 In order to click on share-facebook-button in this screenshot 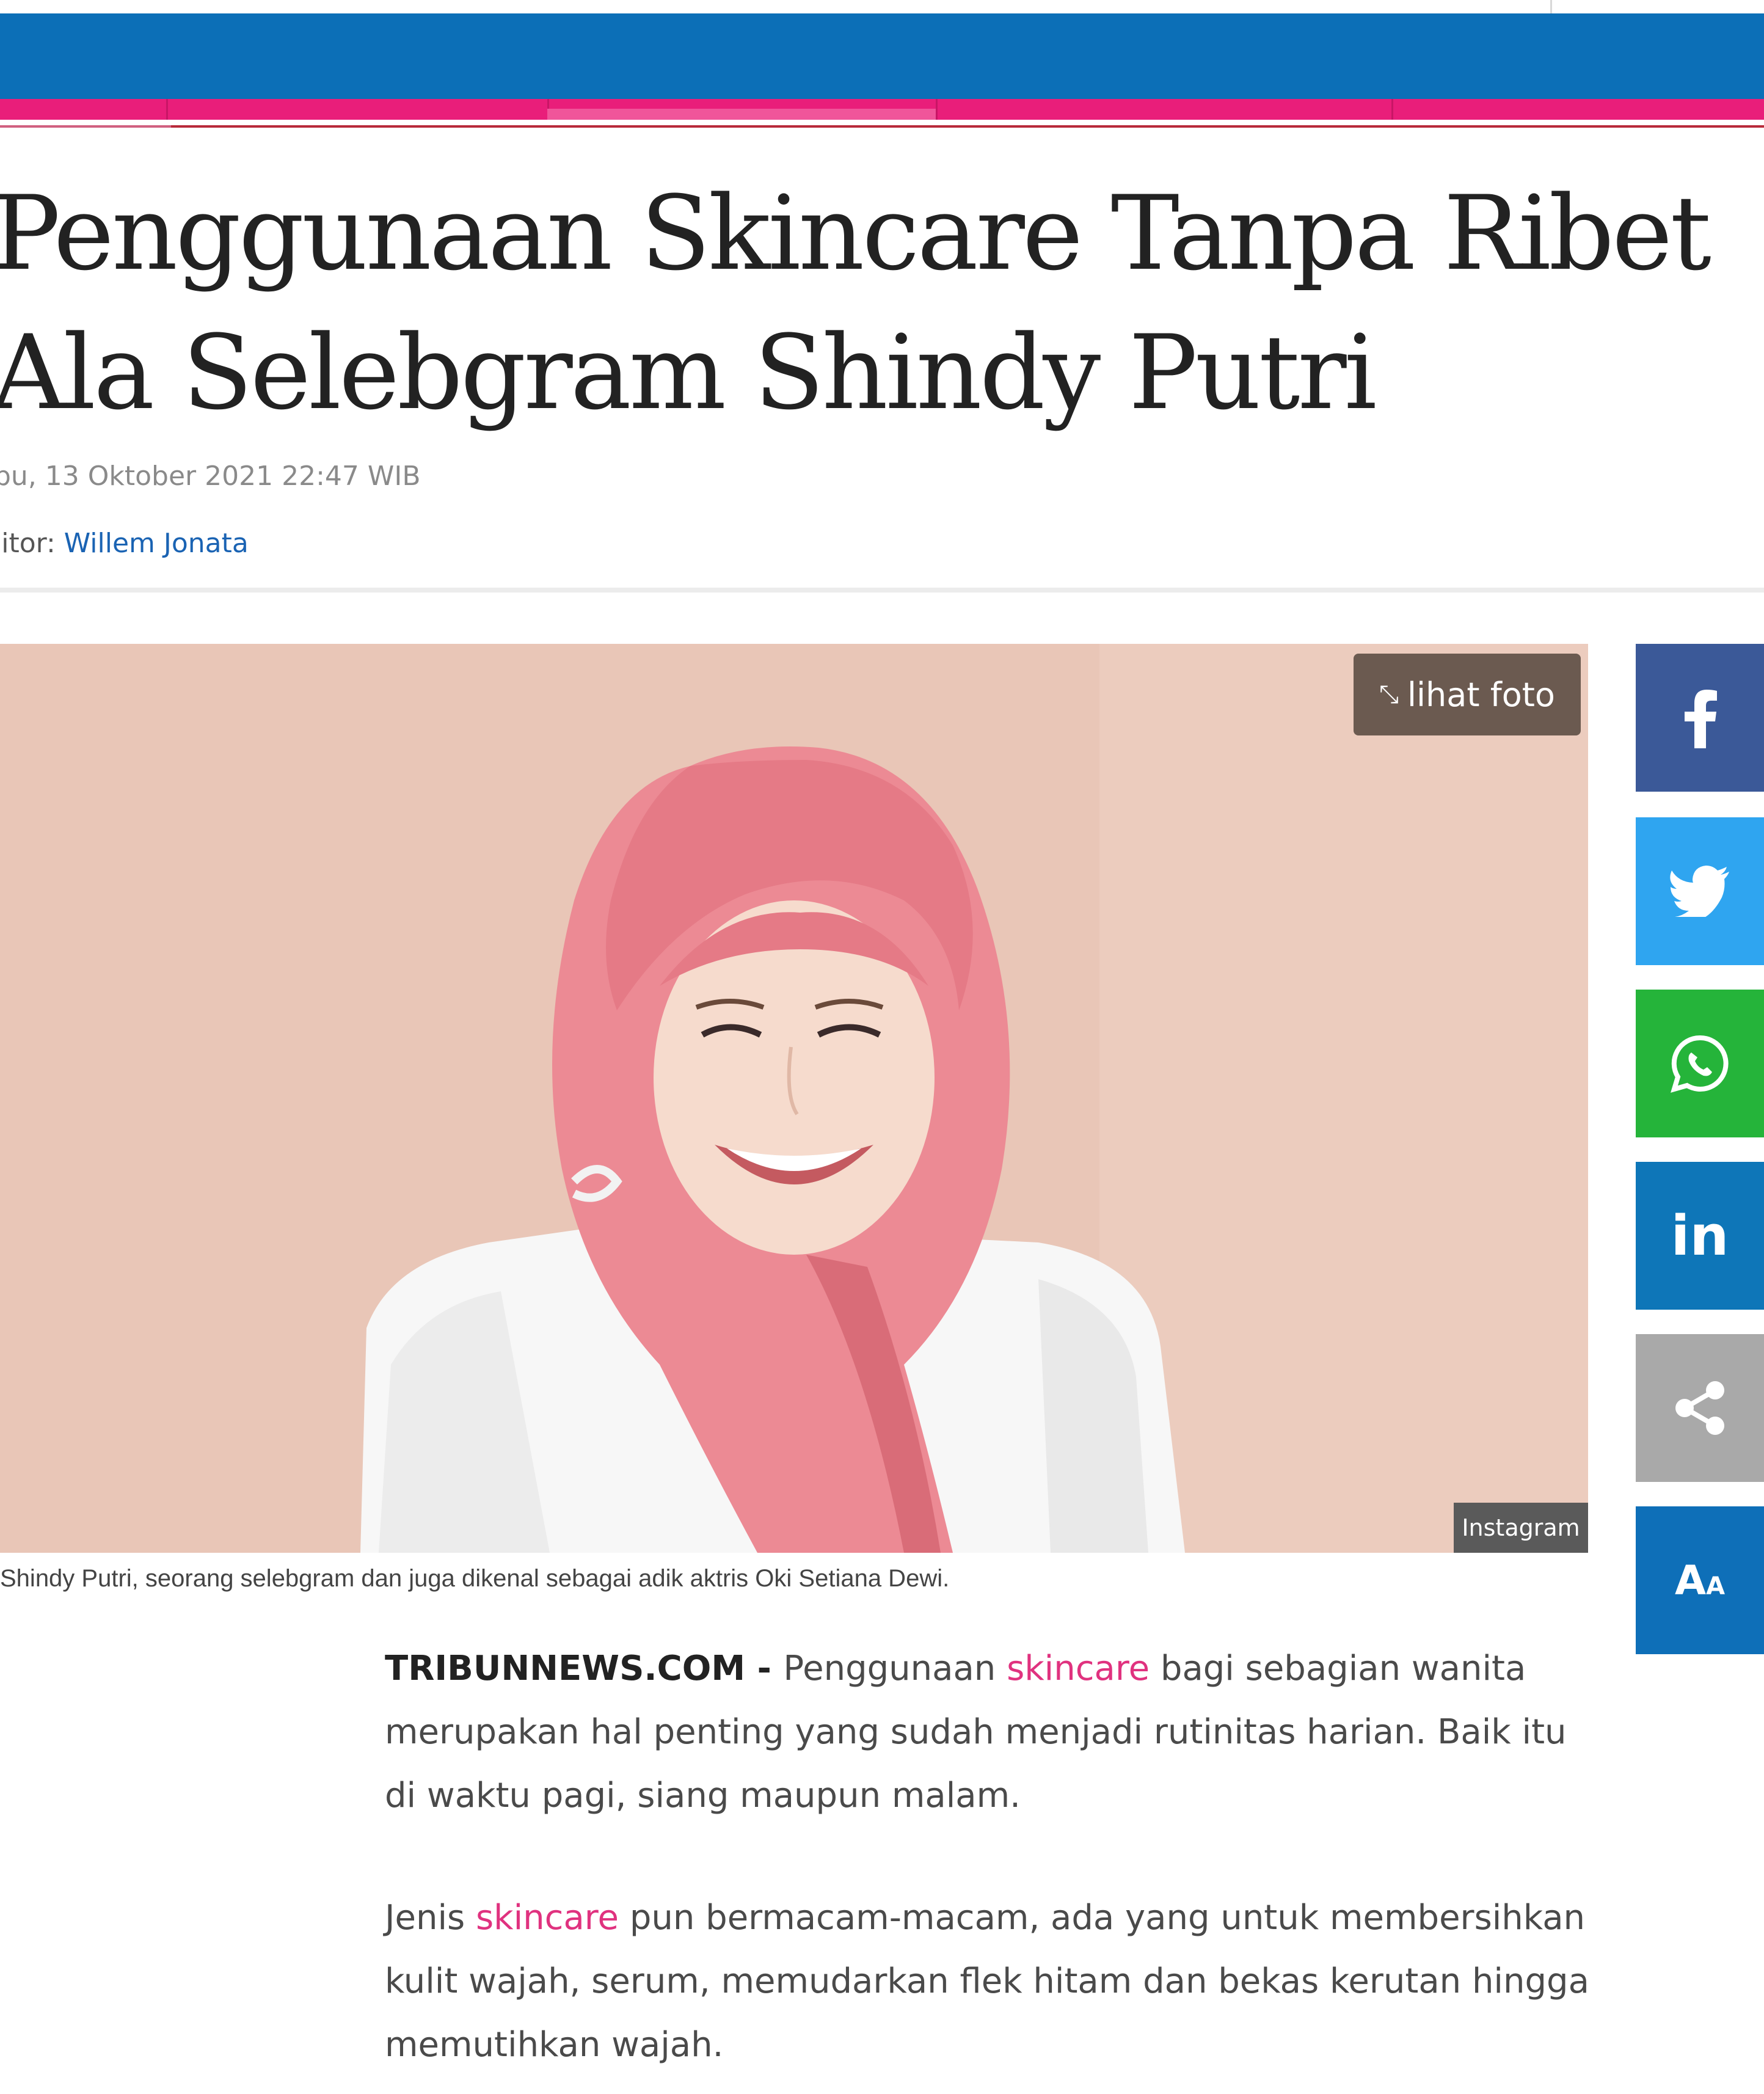, I will do `click(1700, 718)`.